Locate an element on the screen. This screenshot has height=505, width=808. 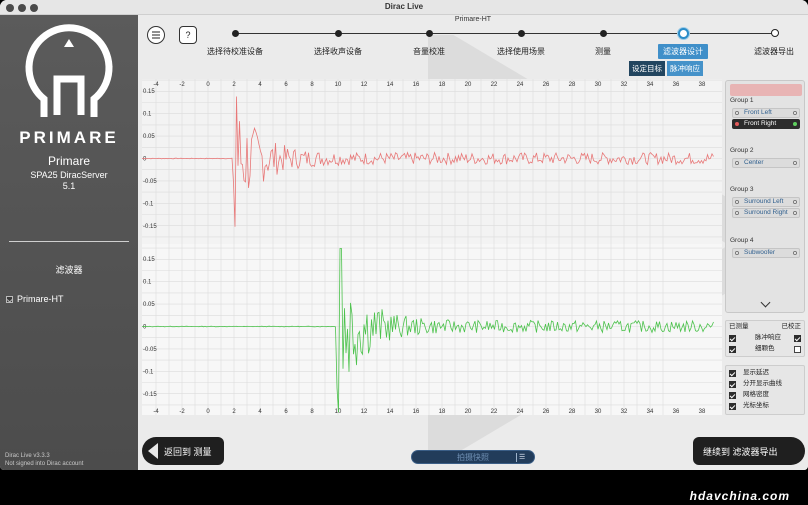
speaker-front-left: Front Left is located at coordinates (766, 113).